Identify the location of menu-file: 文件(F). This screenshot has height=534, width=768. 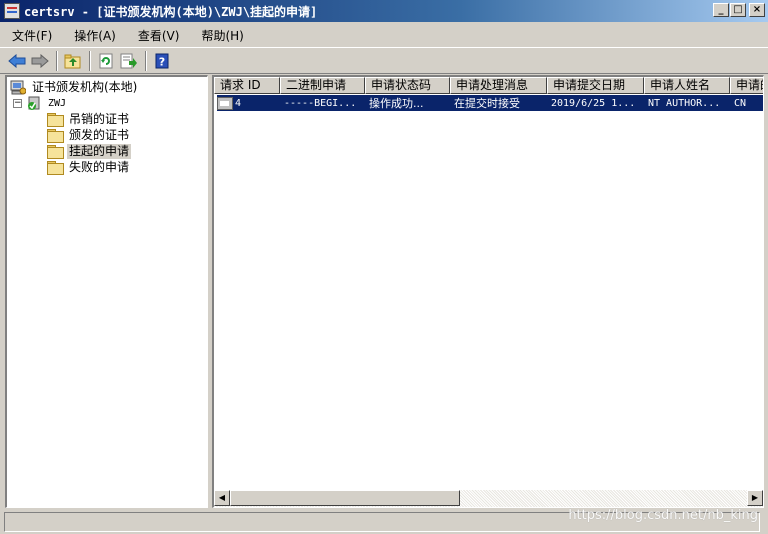
(32, 35).